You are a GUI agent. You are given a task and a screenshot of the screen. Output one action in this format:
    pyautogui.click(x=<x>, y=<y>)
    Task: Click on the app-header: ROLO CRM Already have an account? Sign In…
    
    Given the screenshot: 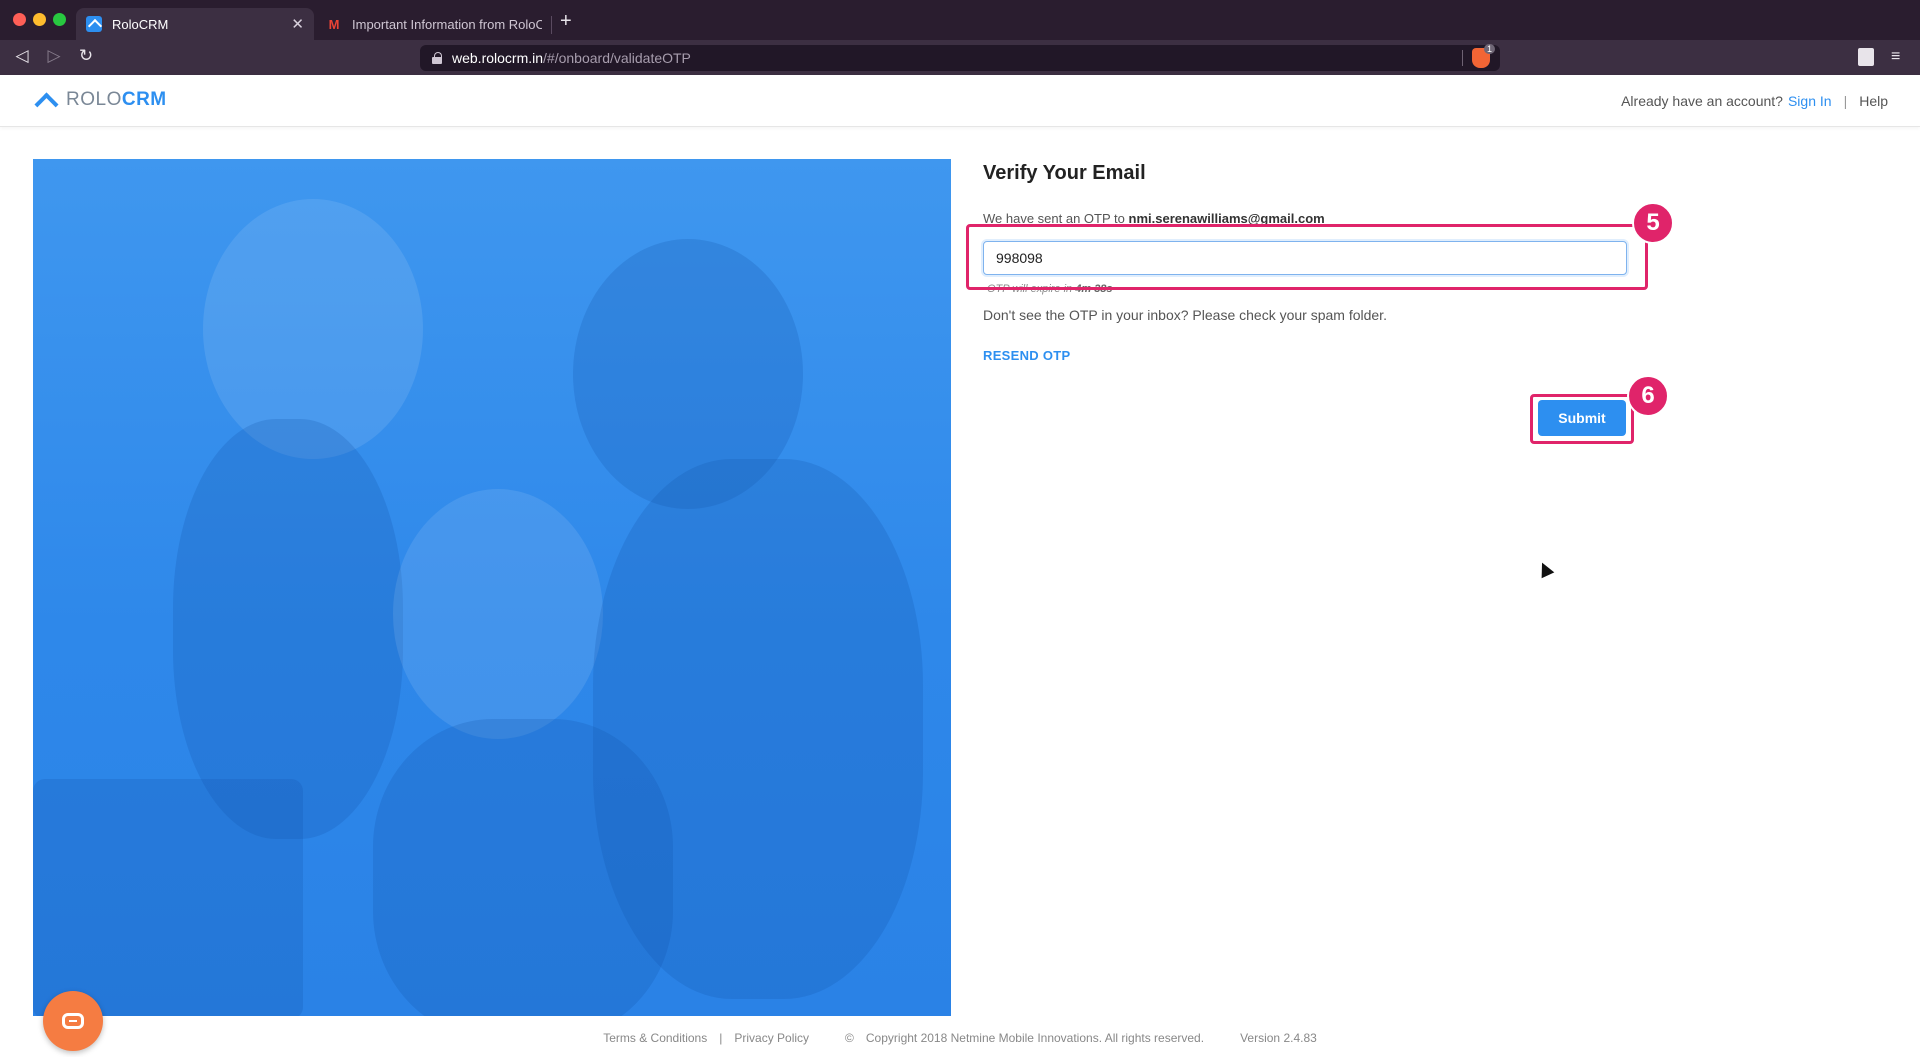 What is the action you would take?
    pyautogui.click(x=960, y=101)
    